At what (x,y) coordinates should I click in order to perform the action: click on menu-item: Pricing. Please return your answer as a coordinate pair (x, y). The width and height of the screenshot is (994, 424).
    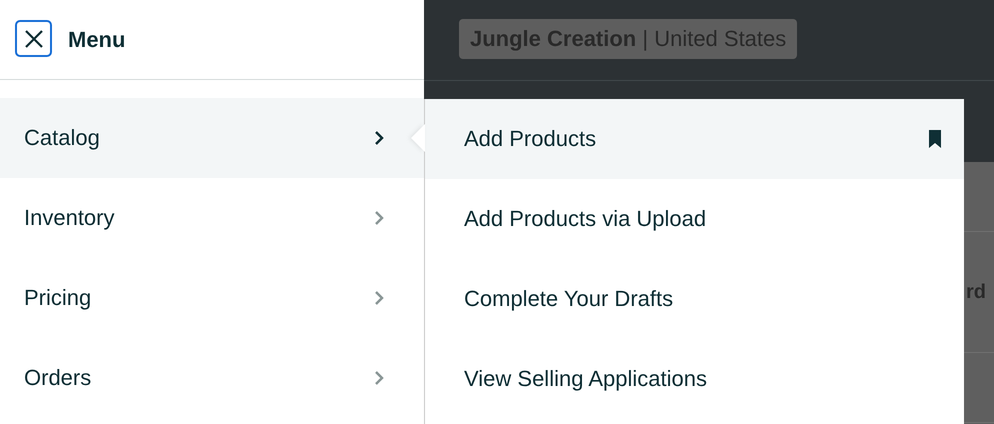
    Looking at the image, I should click on (212, 298).